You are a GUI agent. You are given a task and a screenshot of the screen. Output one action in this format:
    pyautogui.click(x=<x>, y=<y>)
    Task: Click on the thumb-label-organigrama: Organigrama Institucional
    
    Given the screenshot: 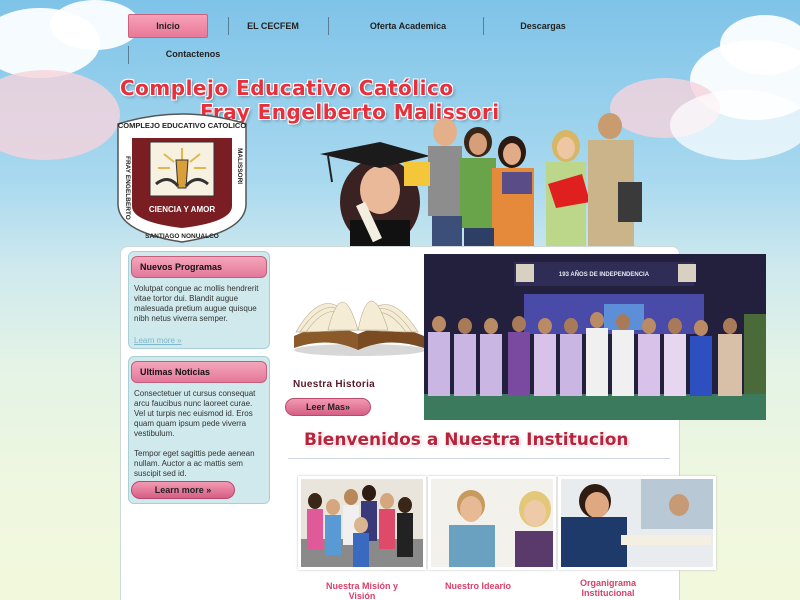 What is the action you would take?
    pyautogui.click(x=608, y=588)
    